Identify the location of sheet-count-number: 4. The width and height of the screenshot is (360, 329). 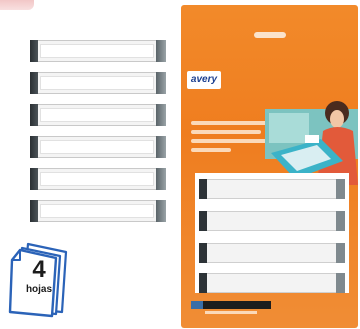
(39, 269).